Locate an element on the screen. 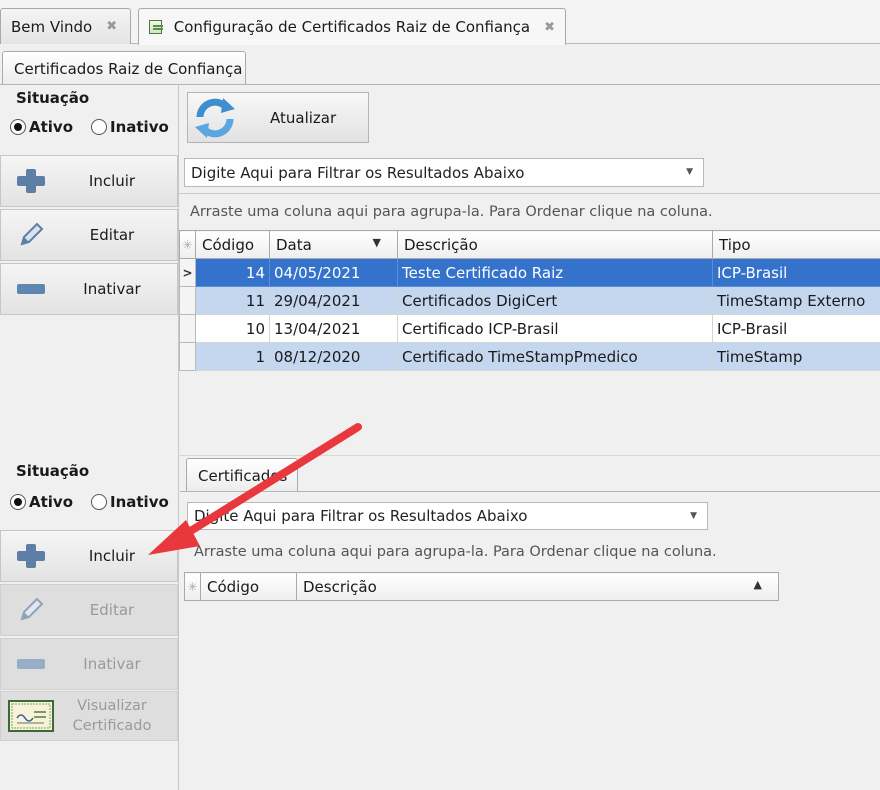  sort-ascending-icon: ▲ is located at coordinates (757, 584).